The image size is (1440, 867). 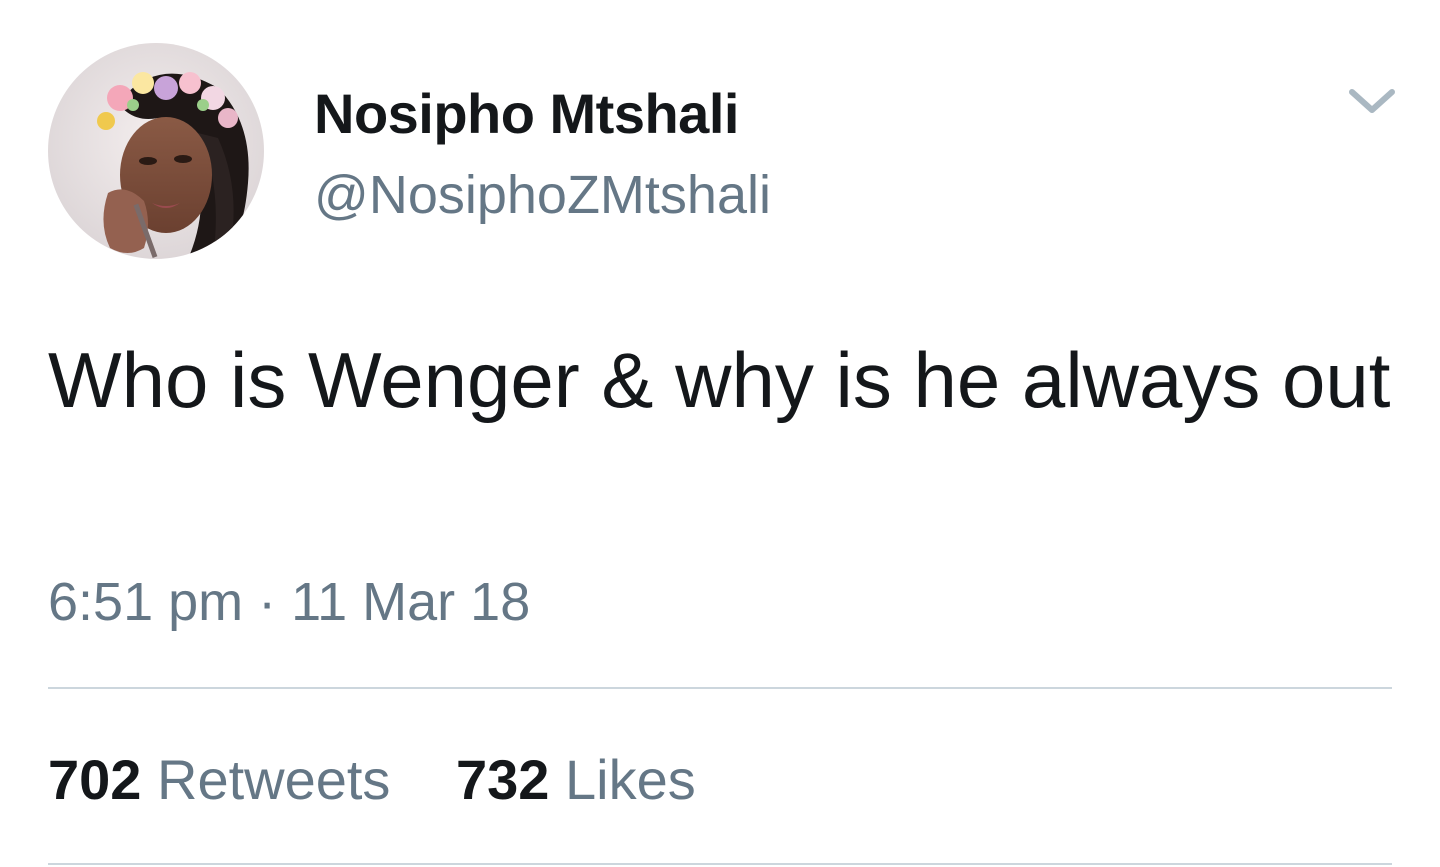 I want to click on retweets-count: 702, so click(x=95, y=779).